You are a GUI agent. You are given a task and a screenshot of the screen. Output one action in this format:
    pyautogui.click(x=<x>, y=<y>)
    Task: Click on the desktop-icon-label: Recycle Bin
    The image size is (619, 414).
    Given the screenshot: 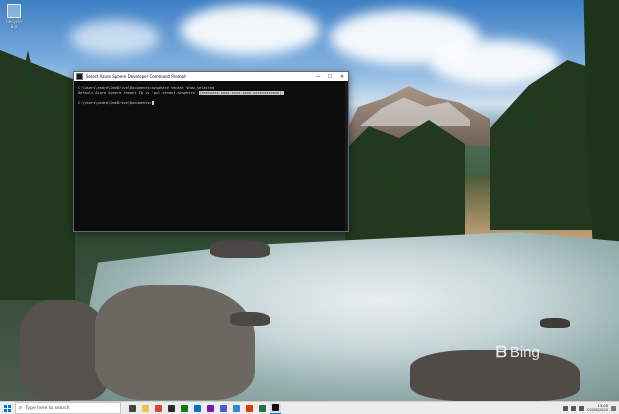 What is the action you would take?
    pyautogui.click(x=14, y=24)
    